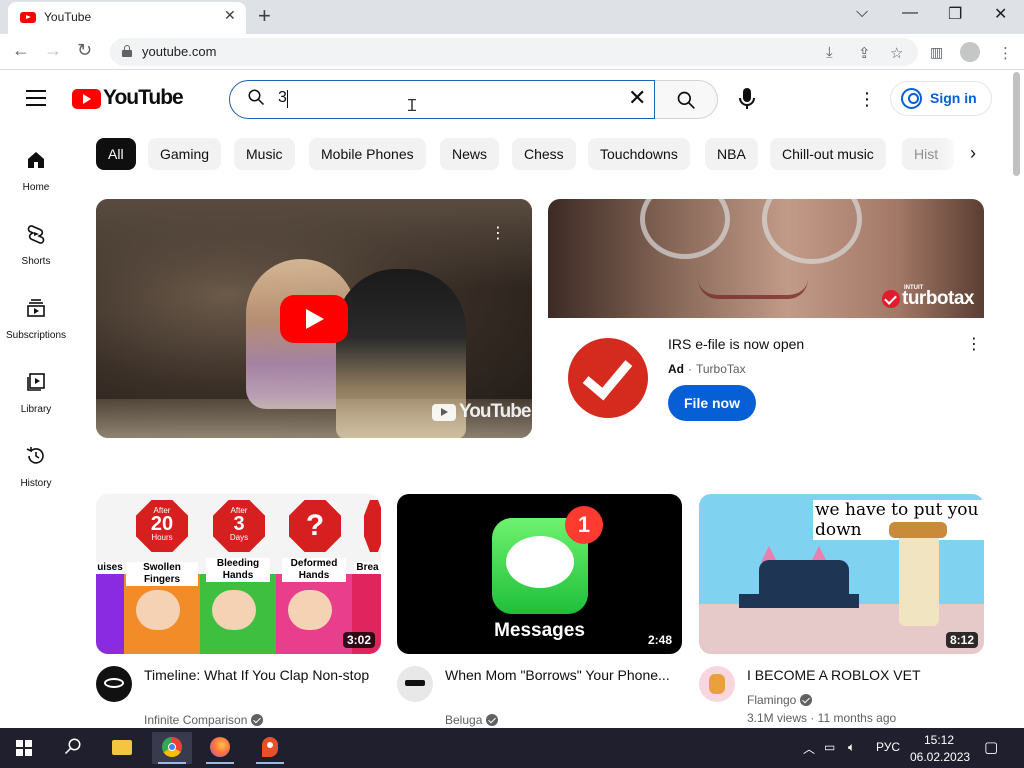 Image resolution: width=1024 pixels, height=768 pixels. I want to click on share-icon: ⇪, so click(864, 53).